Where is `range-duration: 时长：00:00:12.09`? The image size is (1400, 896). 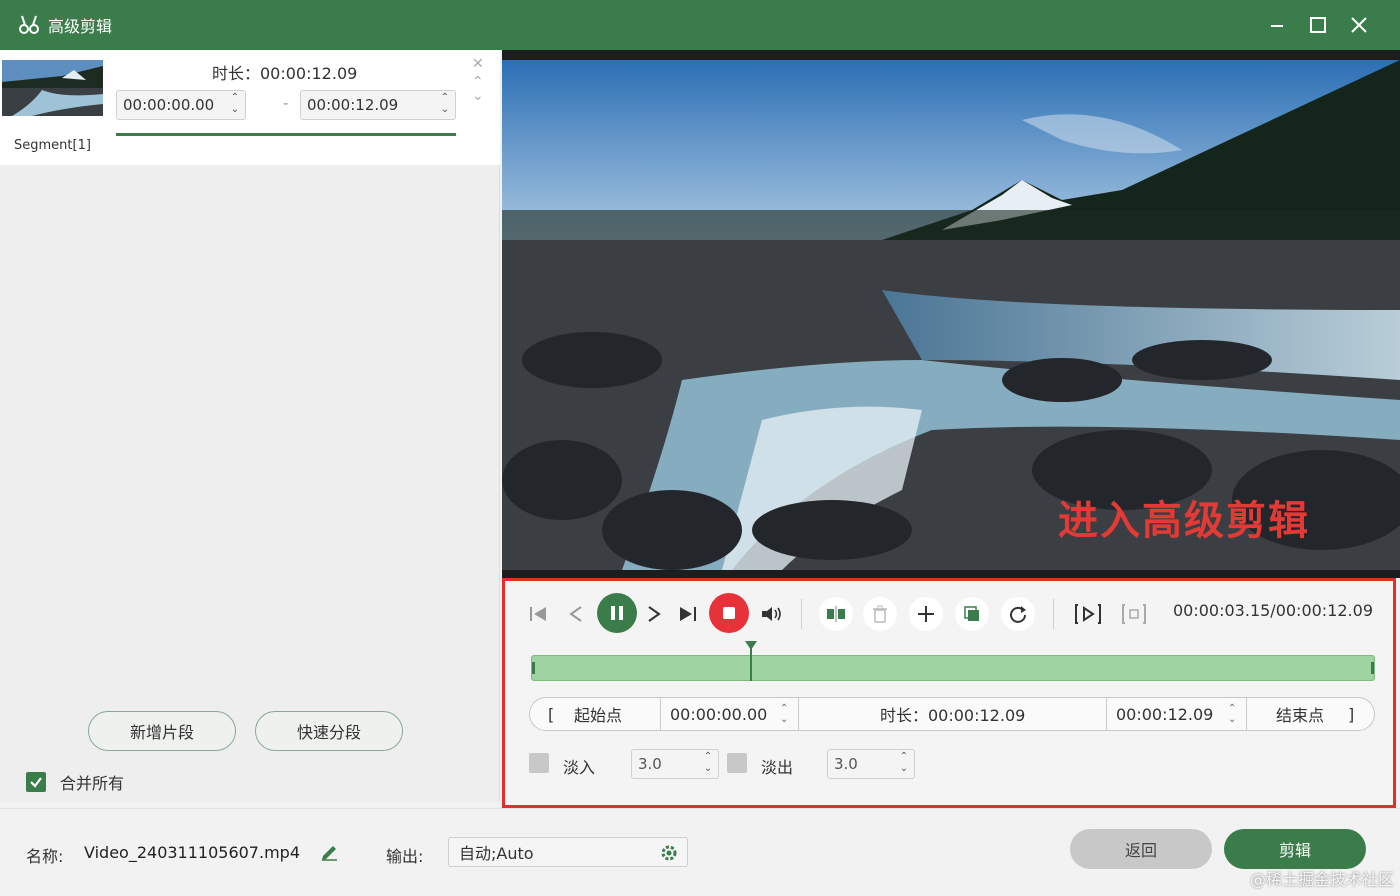 range-duration: 时长：00:00:12.09 is located at coordinates (953, 715).